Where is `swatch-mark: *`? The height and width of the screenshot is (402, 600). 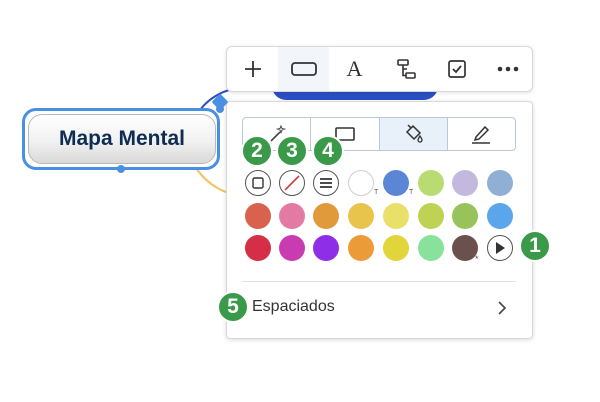
swatch-mark: * is located at coordinates (477, 259).